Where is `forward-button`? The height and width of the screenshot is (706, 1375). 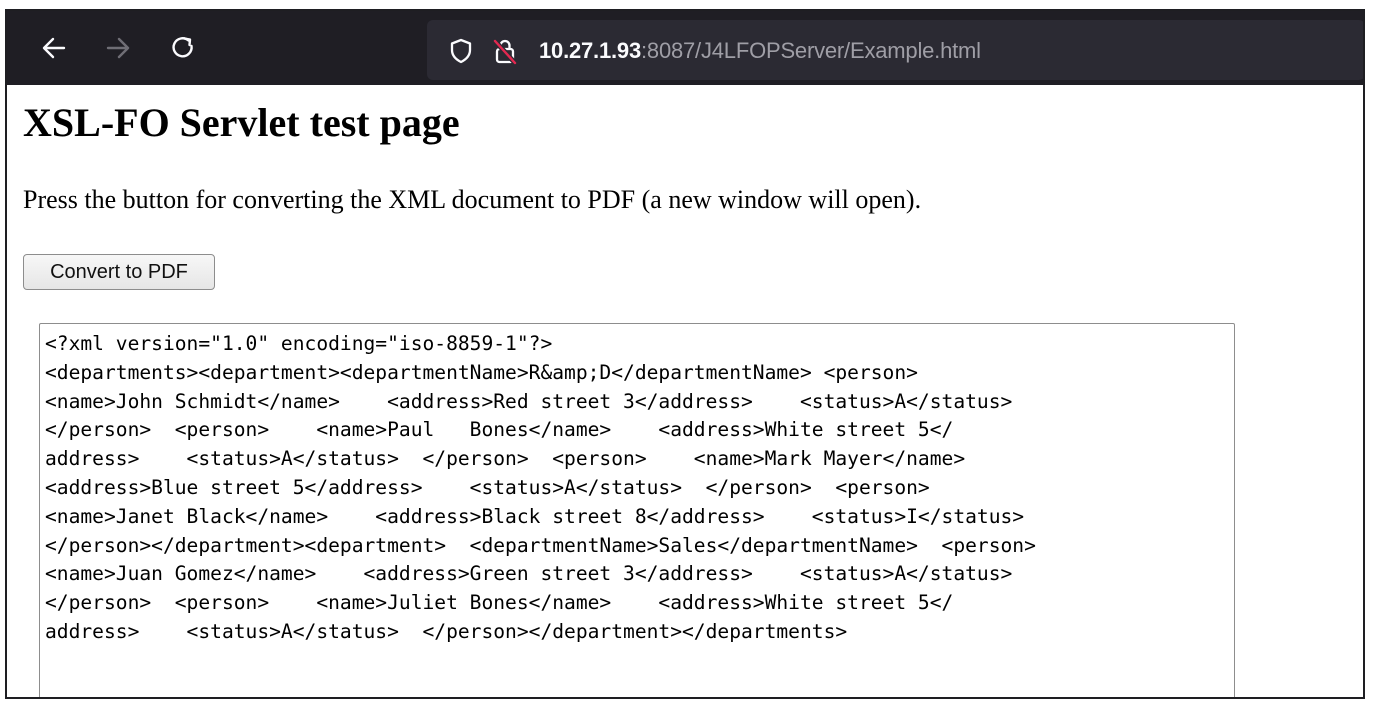
forward-button is located at coordinates (118, 48).